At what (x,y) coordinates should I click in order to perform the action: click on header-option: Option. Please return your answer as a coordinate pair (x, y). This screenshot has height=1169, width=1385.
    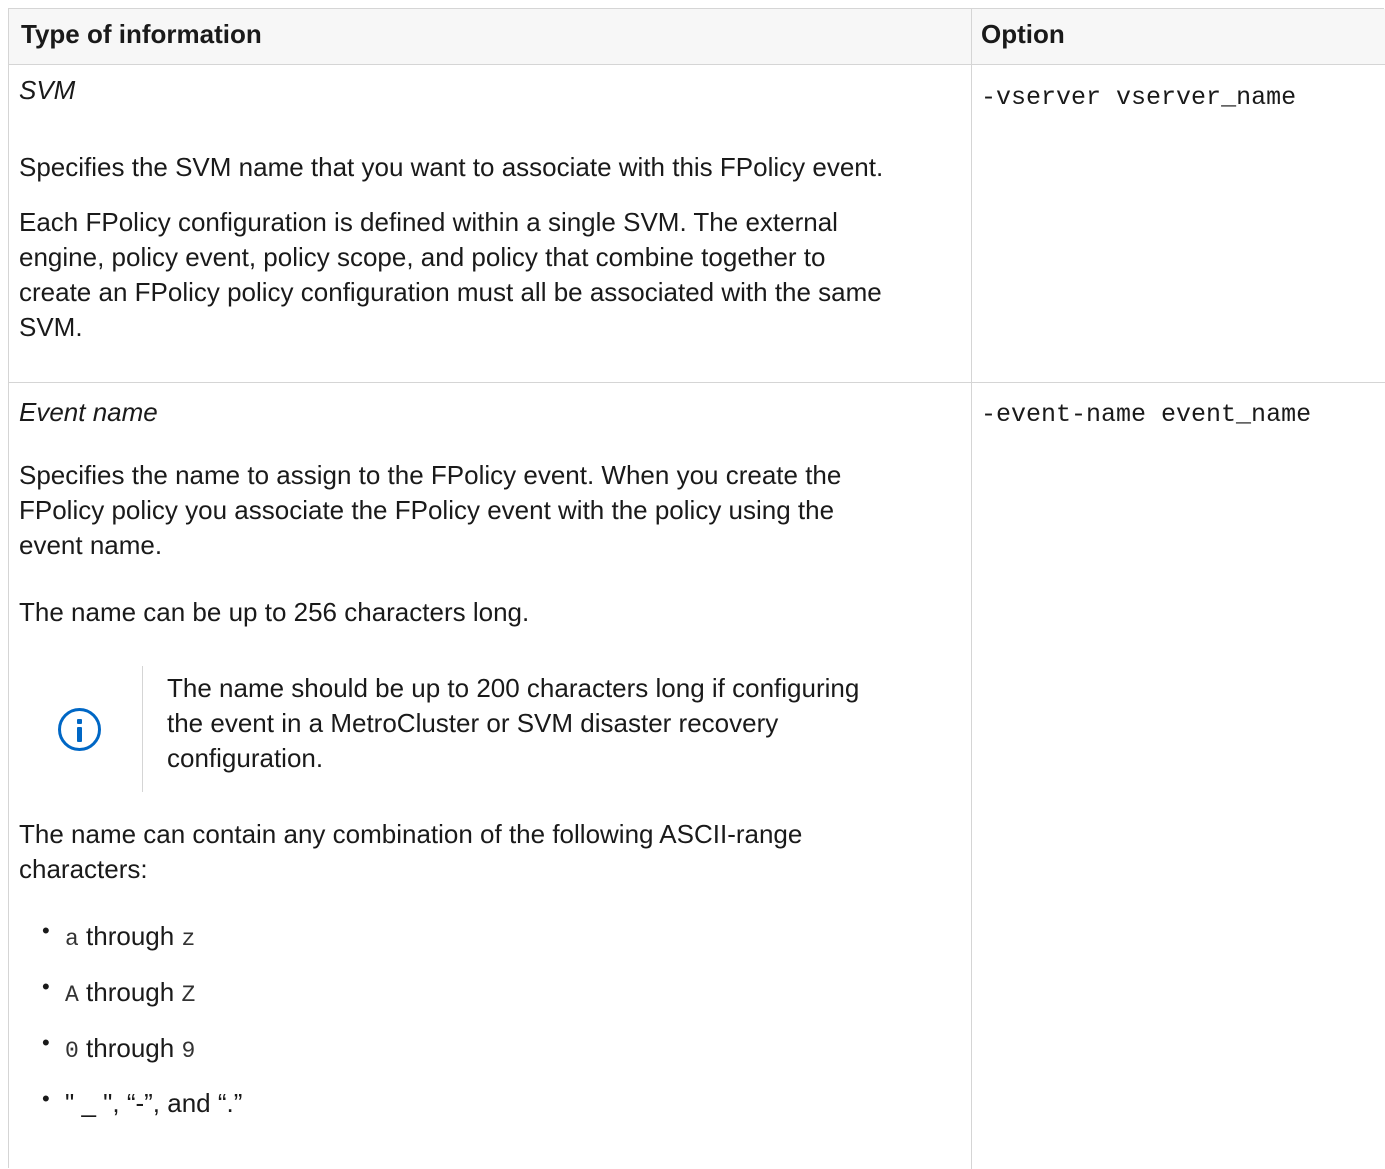
    Looking at the image, I should click on (1023, 34).